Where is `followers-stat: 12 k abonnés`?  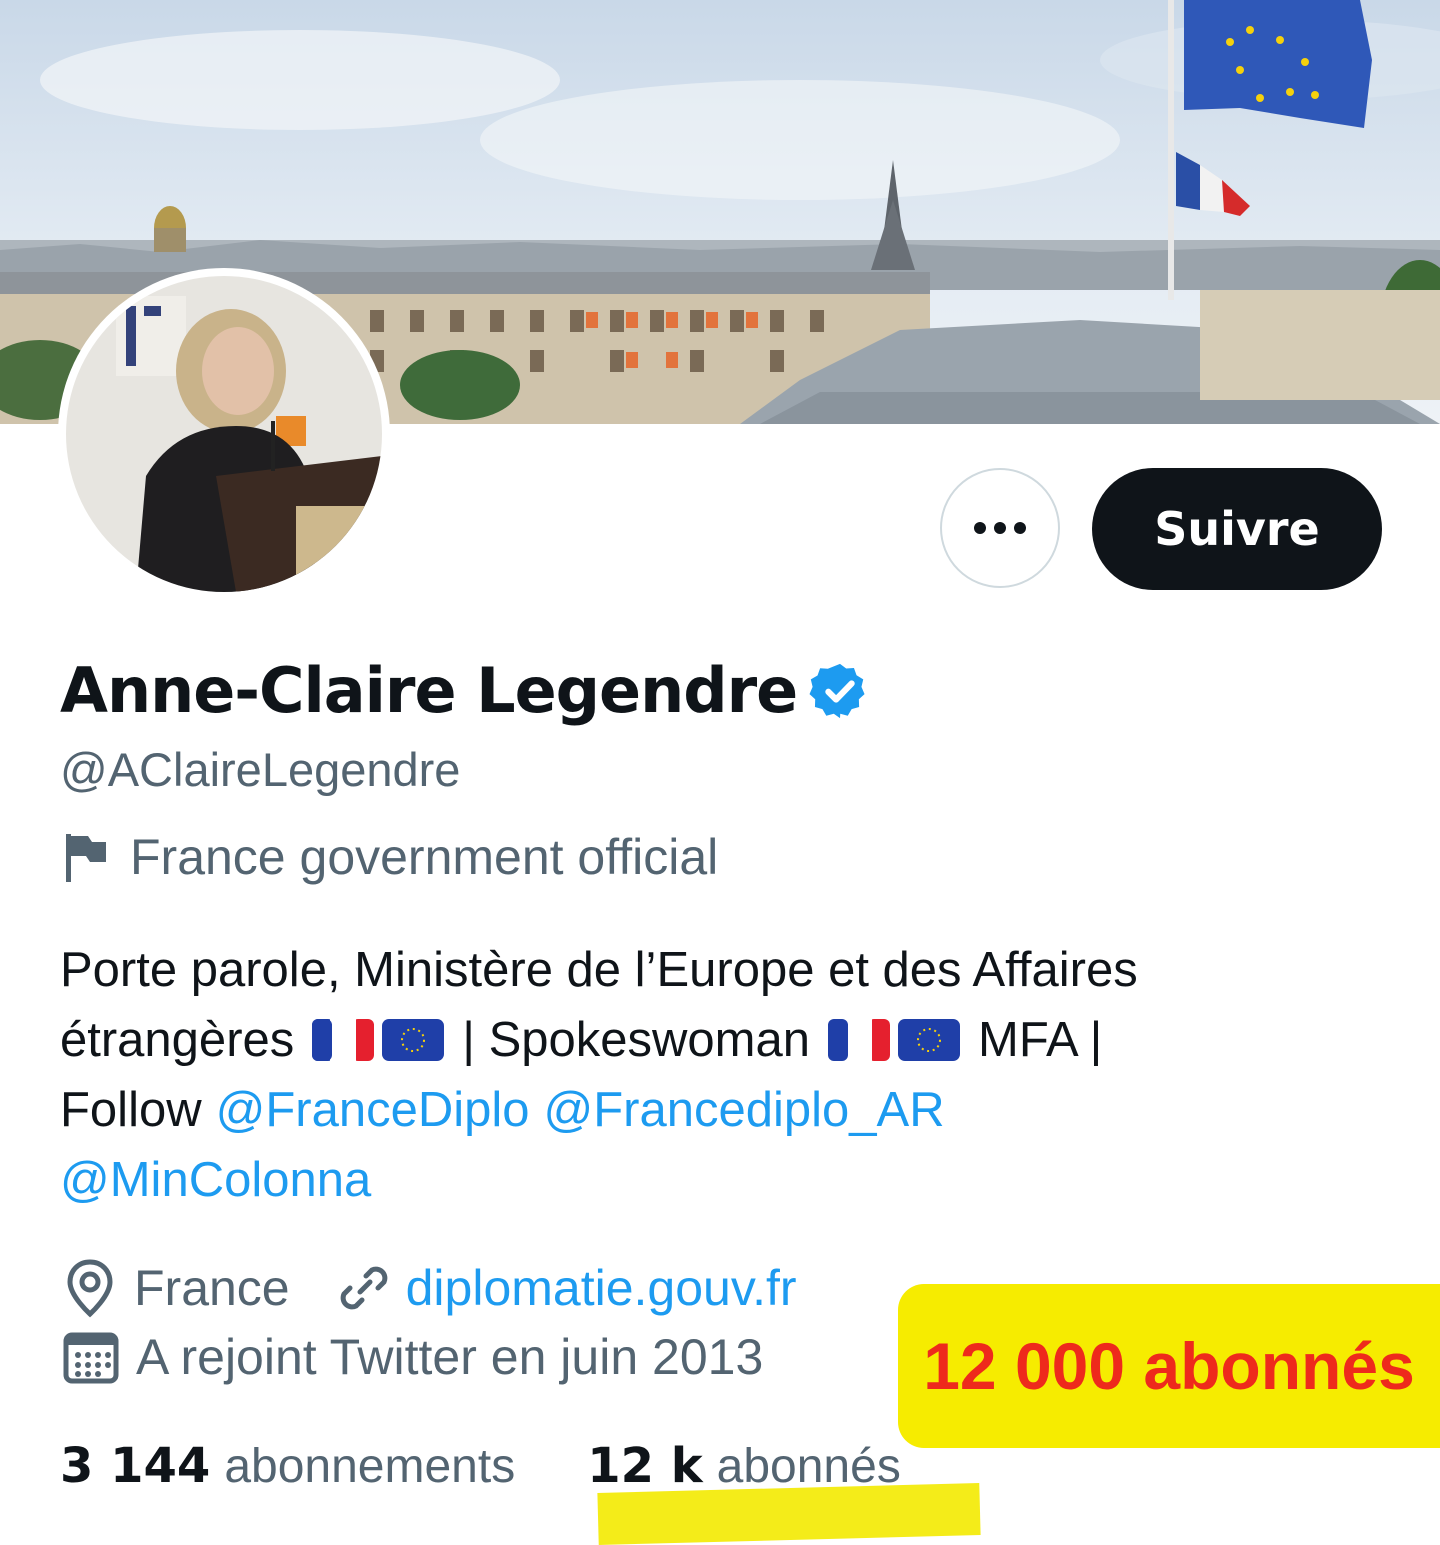 followers-stat: 12 k abonnés is located at coordinates (744, 1466).